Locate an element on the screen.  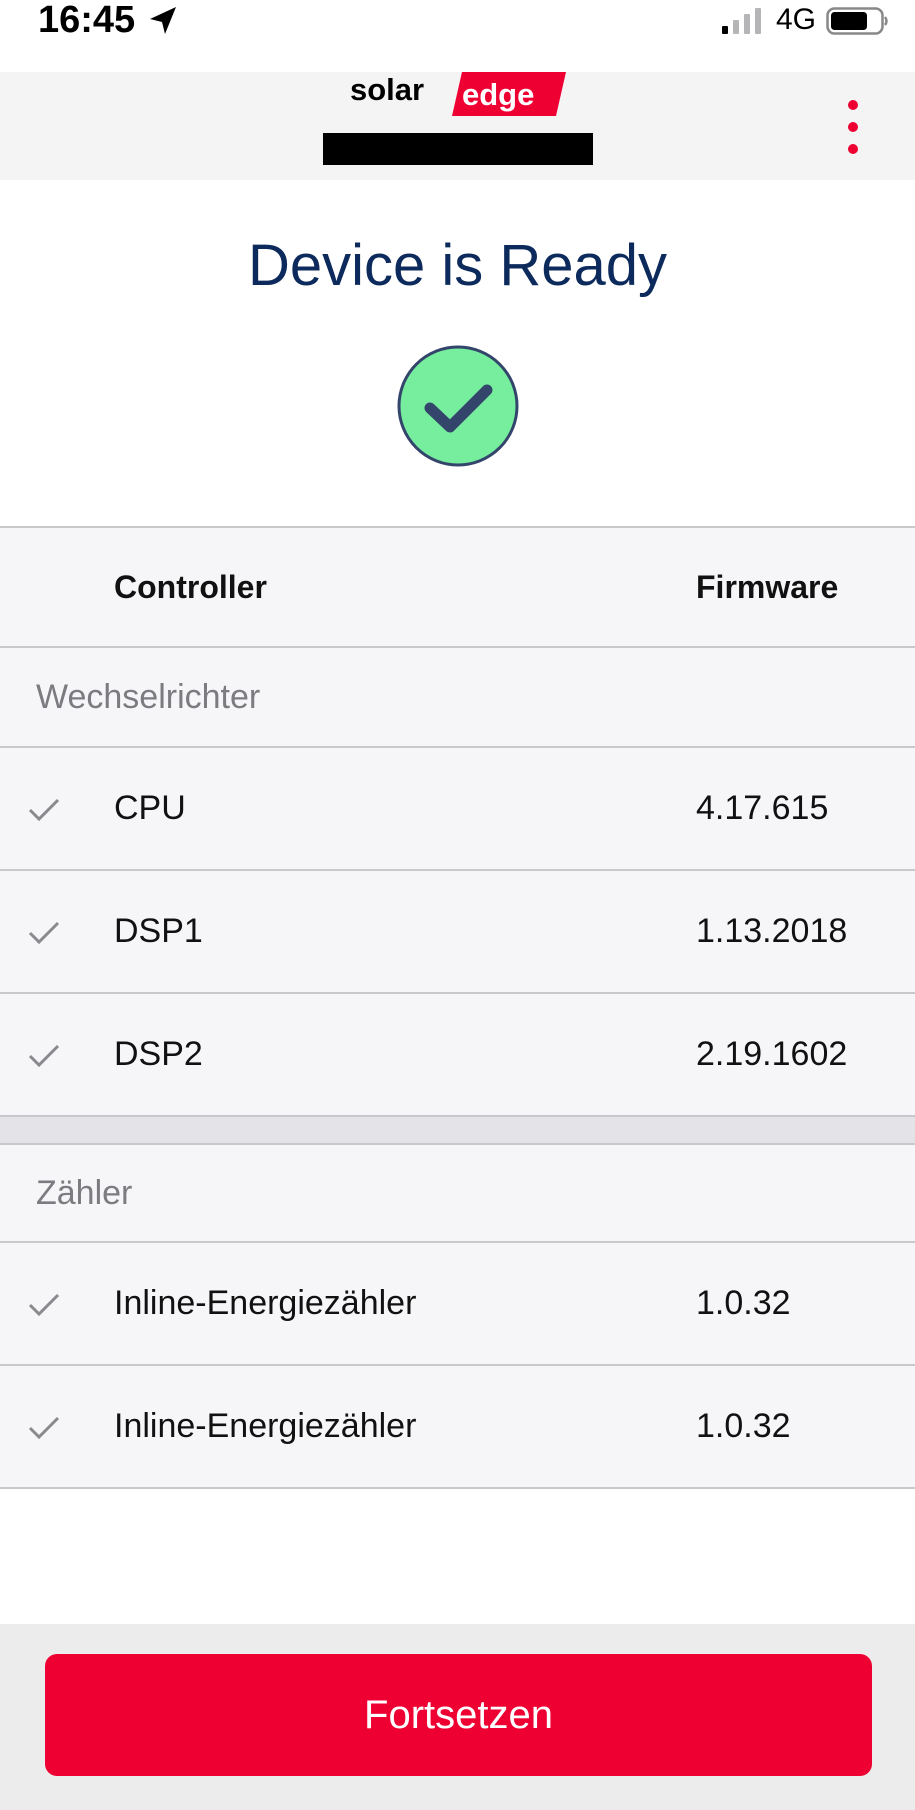
continue-button: Fortsetzen is located at coordinates (458, 1715).